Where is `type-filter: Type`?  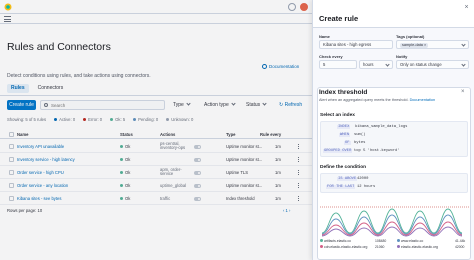
type-filter: Type is located at coordinates (182, 105).